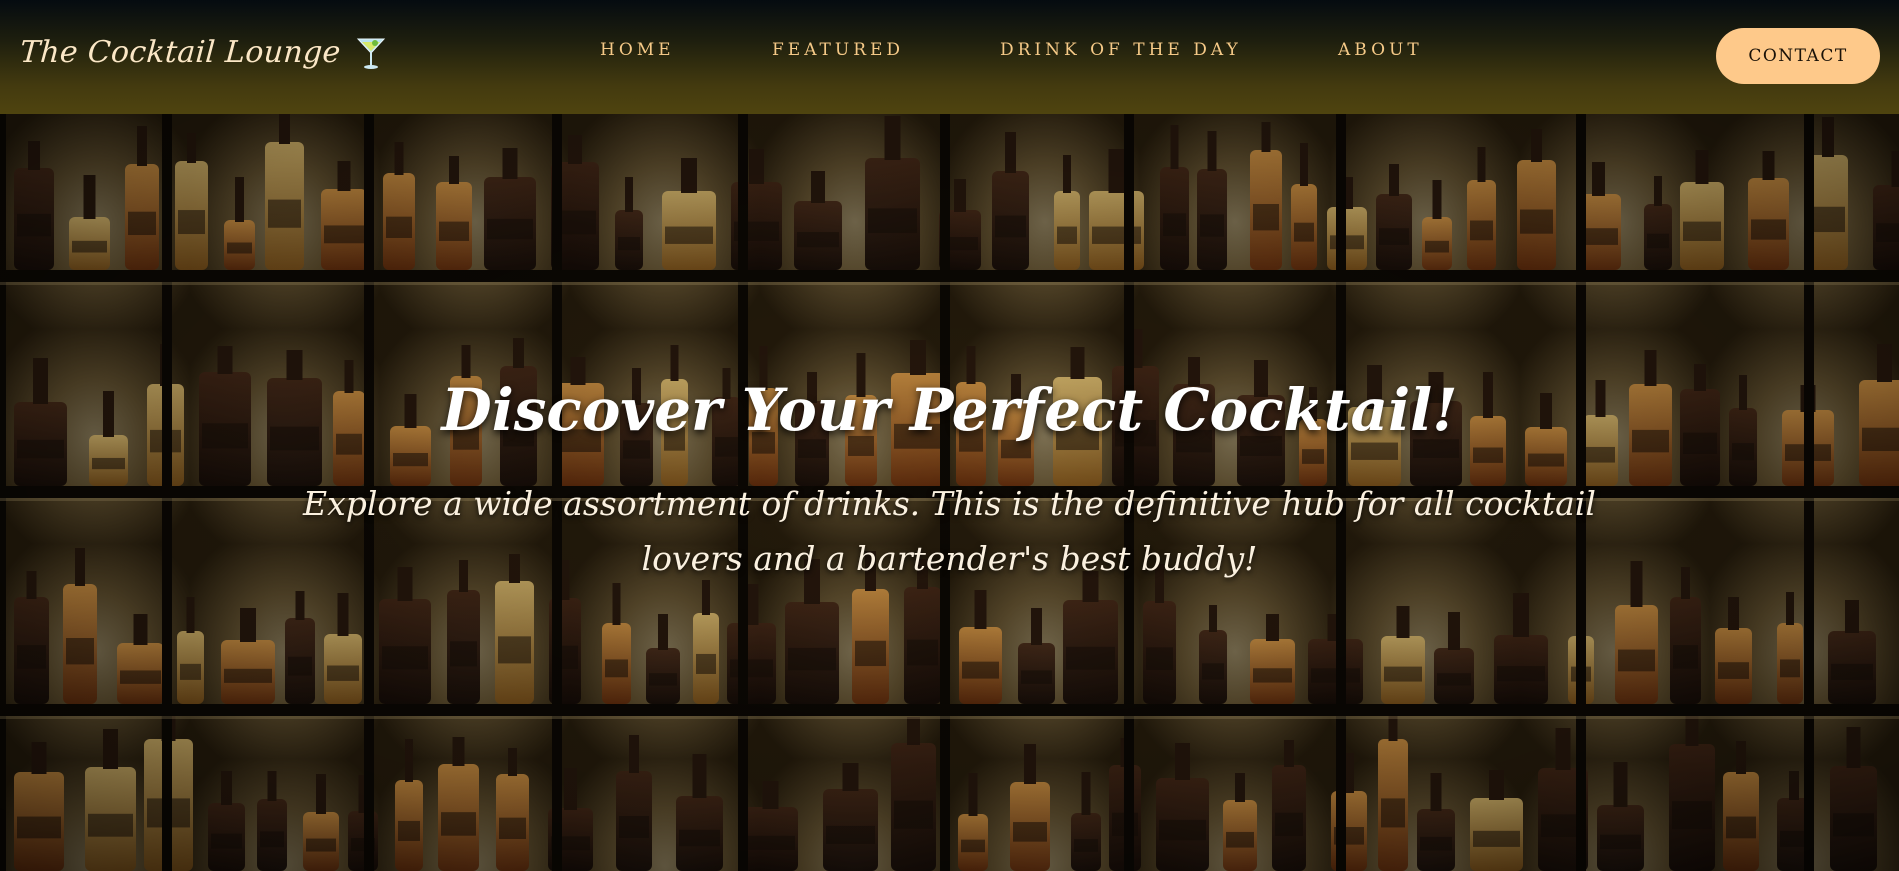 Image resolution: width=1899 pixels, height=871 pixels. Describe the element at coordinates (949, 410) in the screenshot. I see `hero-title: Discover Your Perfect Cocktail!` at that location.